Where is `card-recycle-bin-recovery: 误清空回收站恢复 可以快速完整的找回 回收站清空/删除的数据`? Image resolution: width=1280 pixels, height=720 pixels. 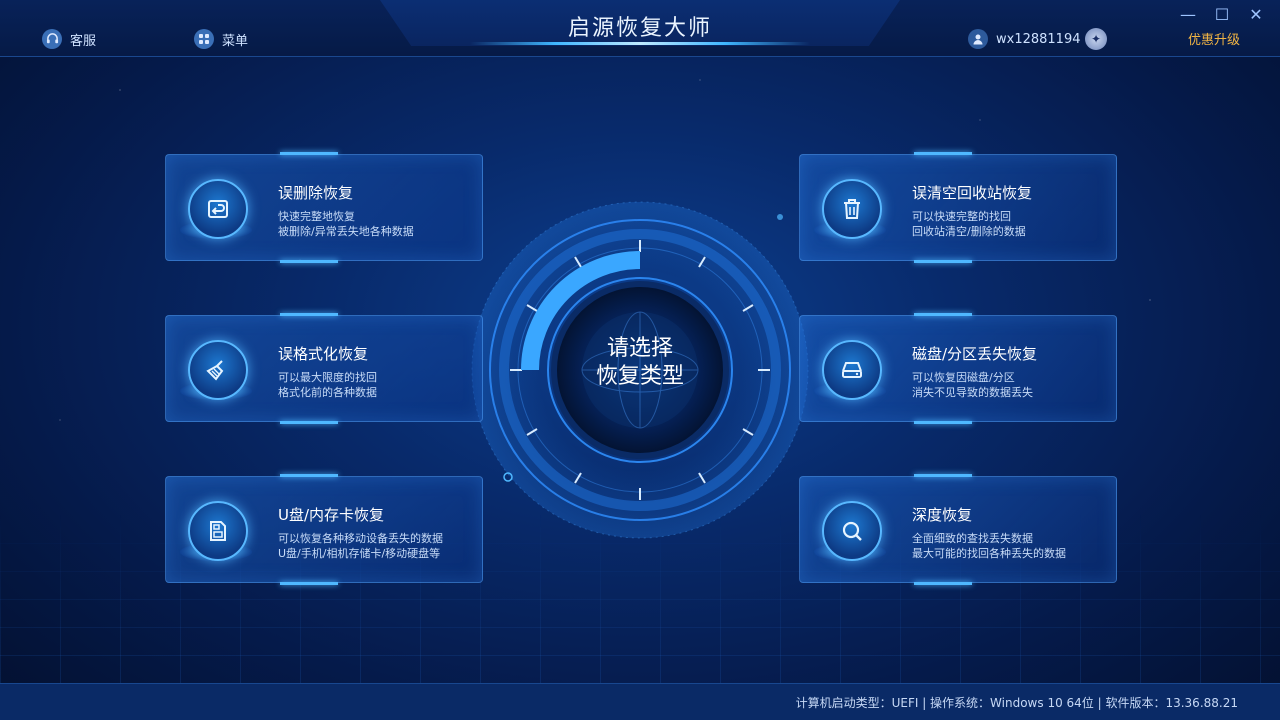
card-recycle-bin-recovery: 误清空回收站恢复 可以快速完整的找回 回收站清空/删除的数据 is located at coordinates (958, 207).